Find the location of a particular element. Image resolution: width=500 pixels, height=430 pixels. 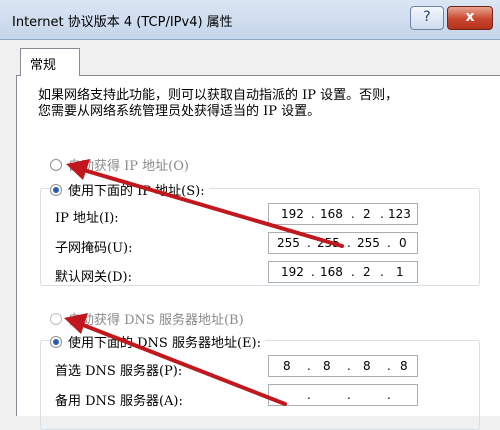

subnet-mask-input: 255 . 255 . 255 . 0 is located at coordinates (343, 243).